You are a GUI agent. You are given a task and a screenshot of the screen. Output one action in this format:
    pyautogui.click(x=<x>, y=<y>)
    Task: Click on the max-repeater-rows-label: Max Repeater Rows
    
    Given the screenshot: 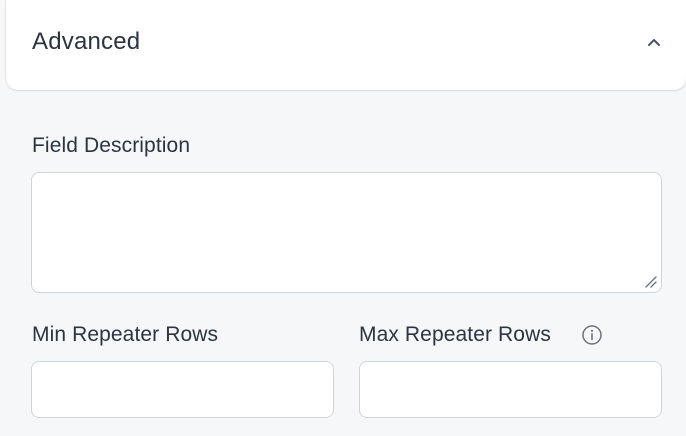 What is the action you would take?
    pyautogui.click(x=455, y=334)
    